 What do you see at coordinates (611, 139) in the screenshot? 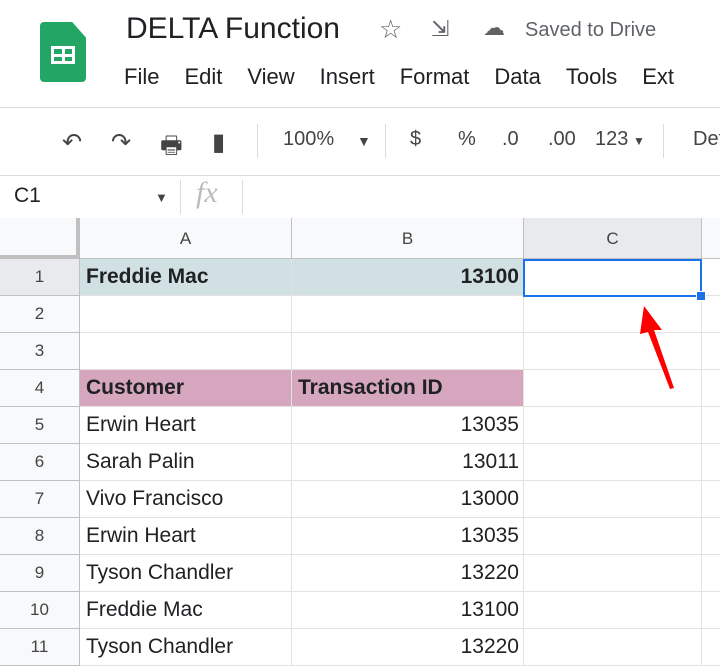
I see `more-formats-button: 123` at bounding box center [611, 139].